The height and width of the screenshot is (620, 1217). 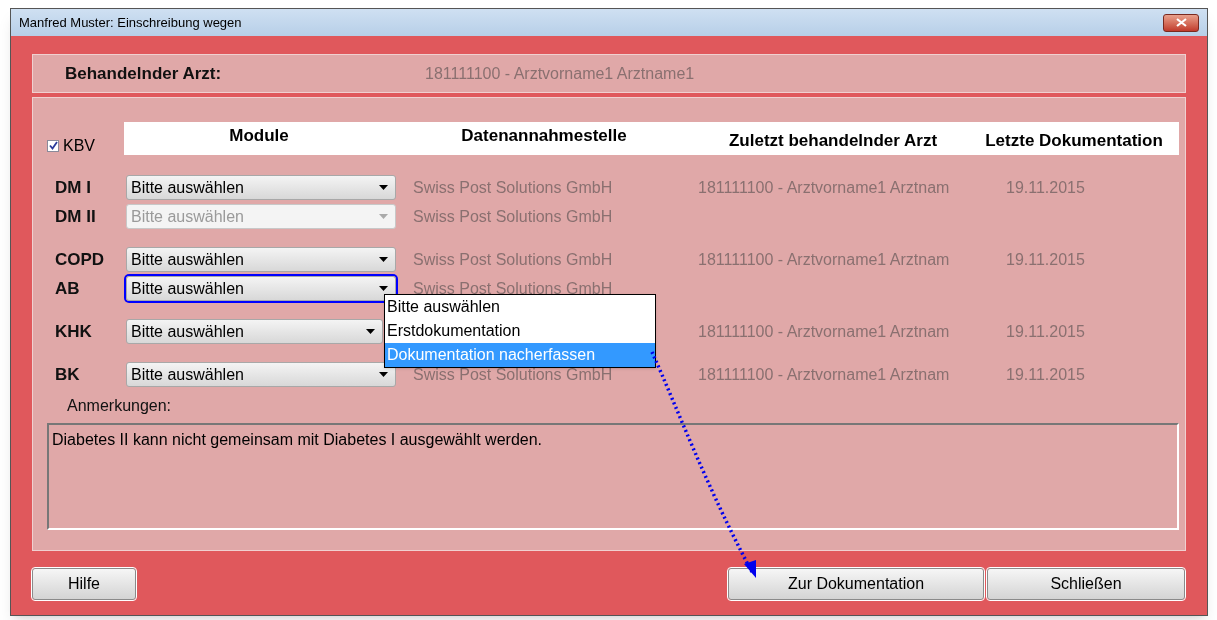 What do you see at coordinates (84, 584) in the screenshot?
I see `dialog-button: Hilfe` at bounding box center [84, 584].